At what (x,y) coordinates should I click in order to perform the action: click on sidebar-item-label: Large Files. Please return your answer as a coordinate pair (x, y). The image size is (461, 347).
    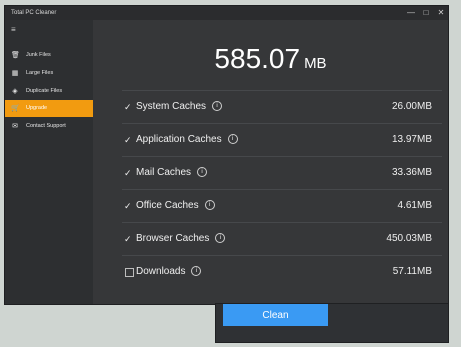
    Looking at the image, I should click on (40, 73).